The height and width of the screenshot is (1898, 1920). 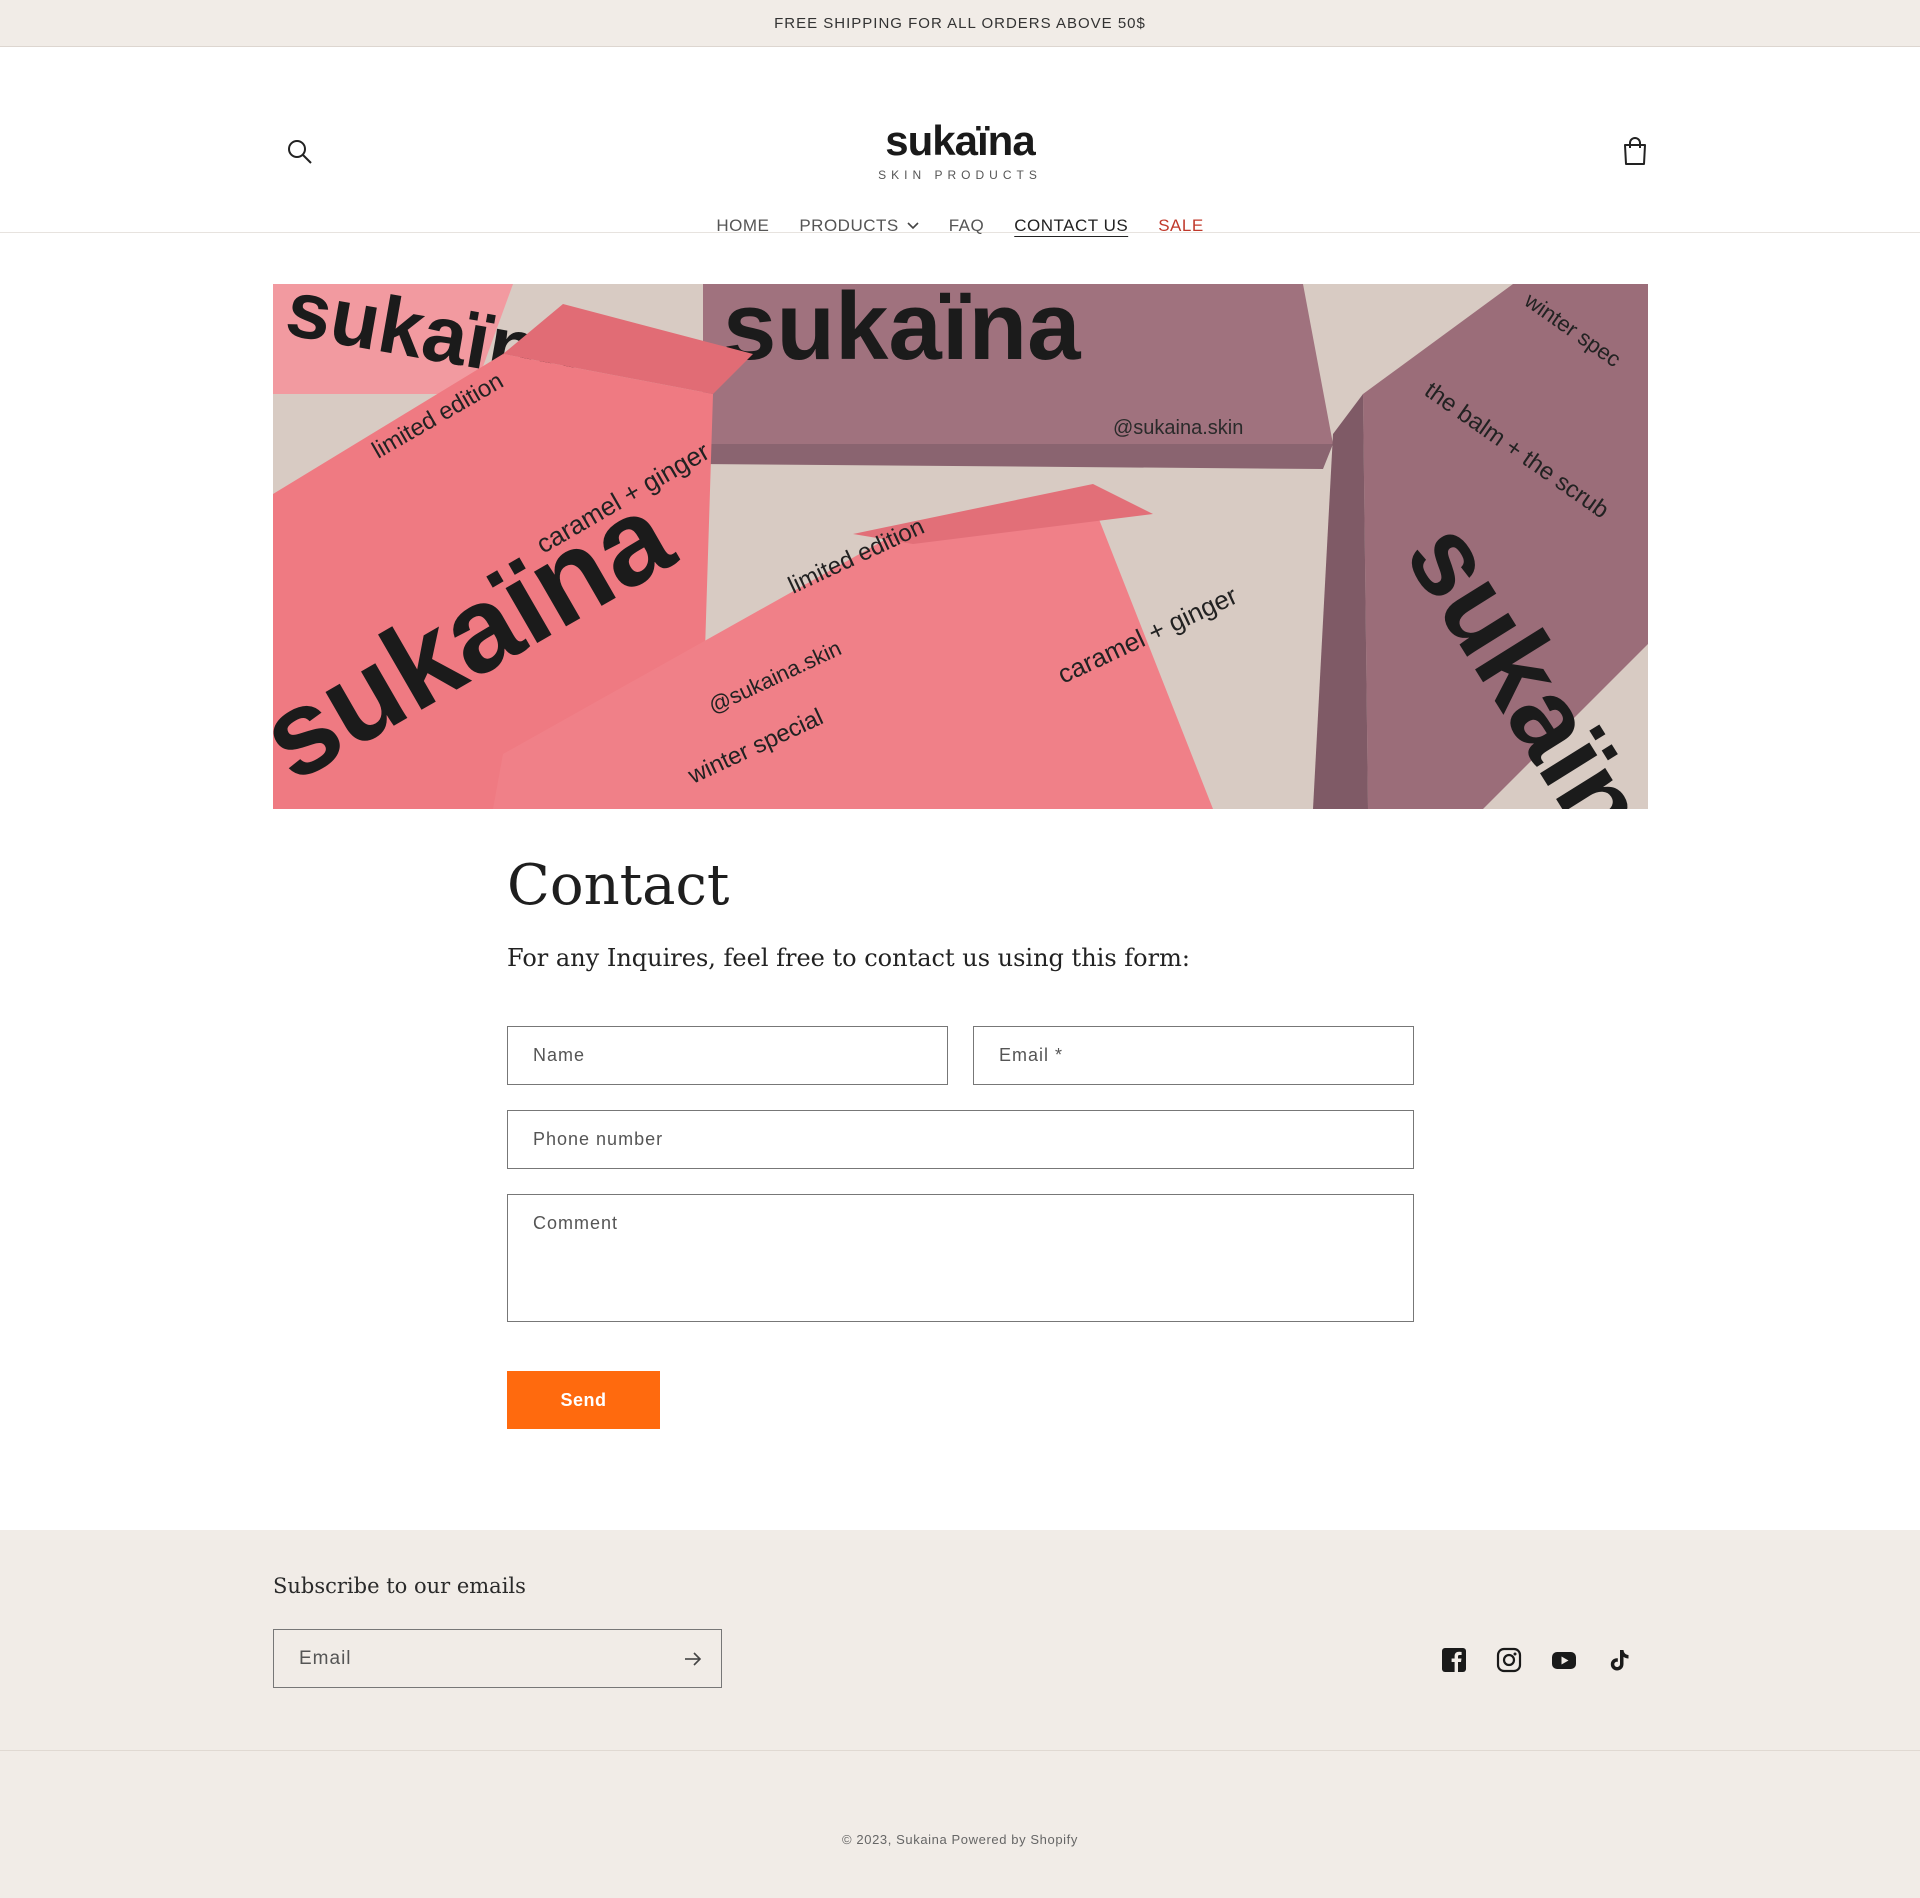 What do you see at coordinates (960, 1750) in the screenshot?
I see `footer-divider` at bounding box center [960, 1750].